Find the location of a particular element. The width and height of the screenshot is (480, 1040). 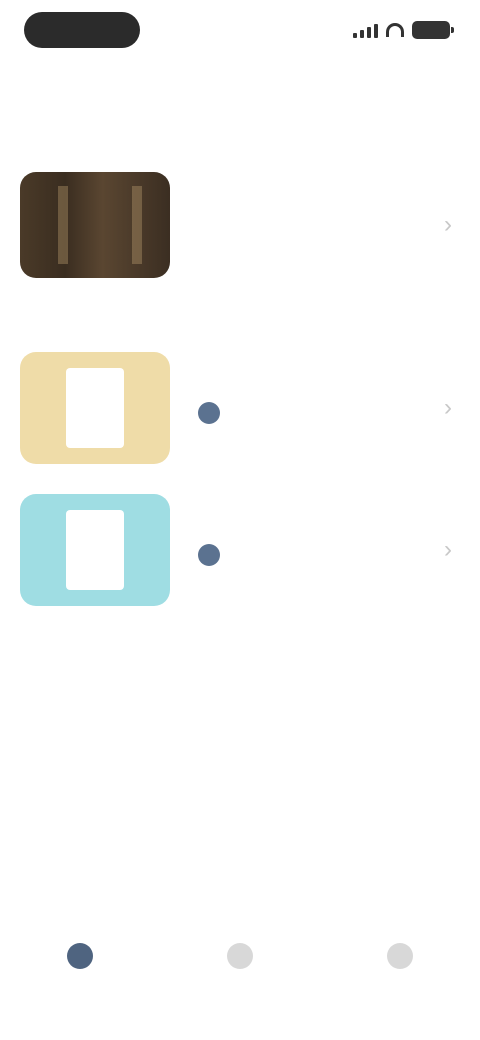

nav-item-profile is located at coordinates (400, 965).